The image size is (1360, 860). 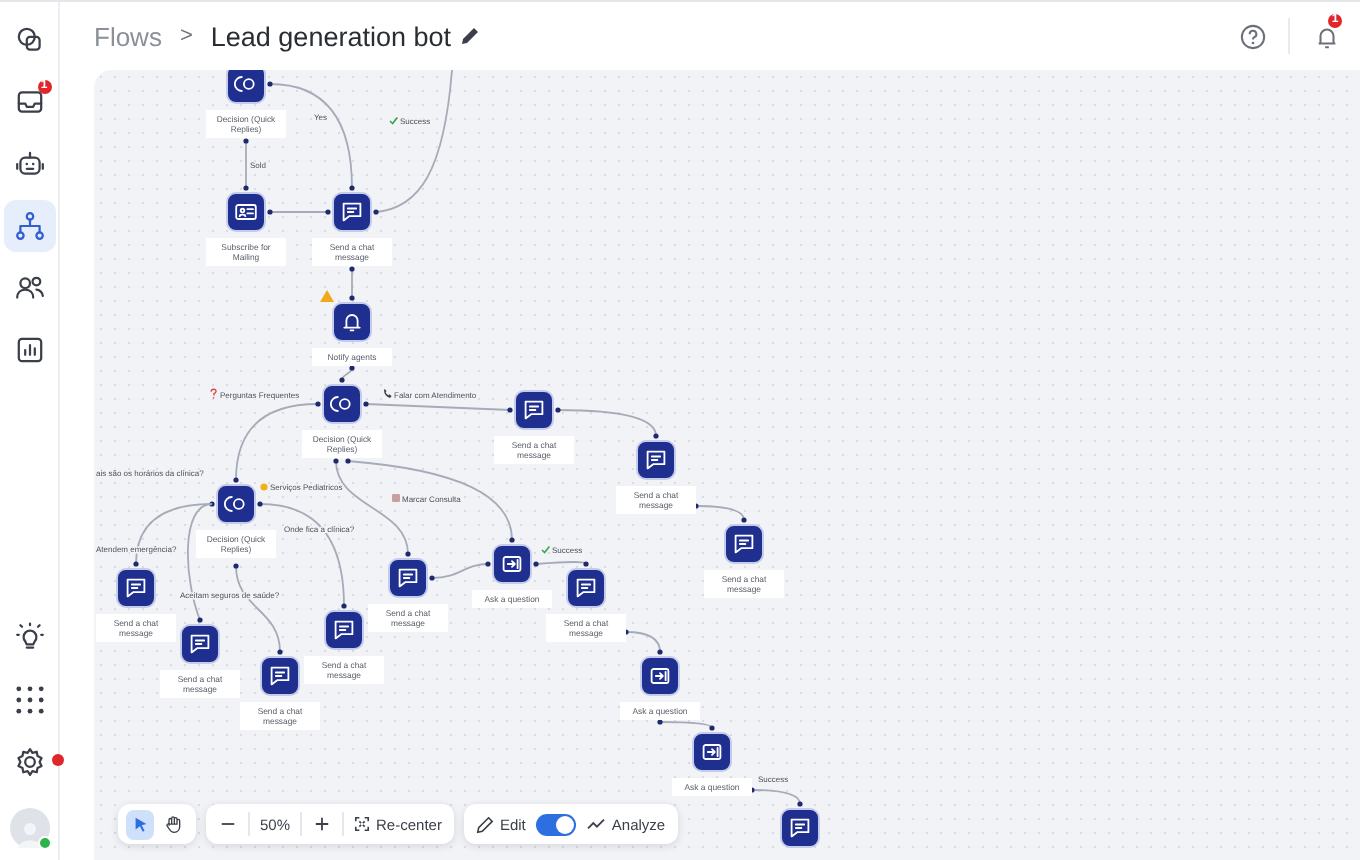 I want to click on lightbulb-icon, so click(x=29, y=638).